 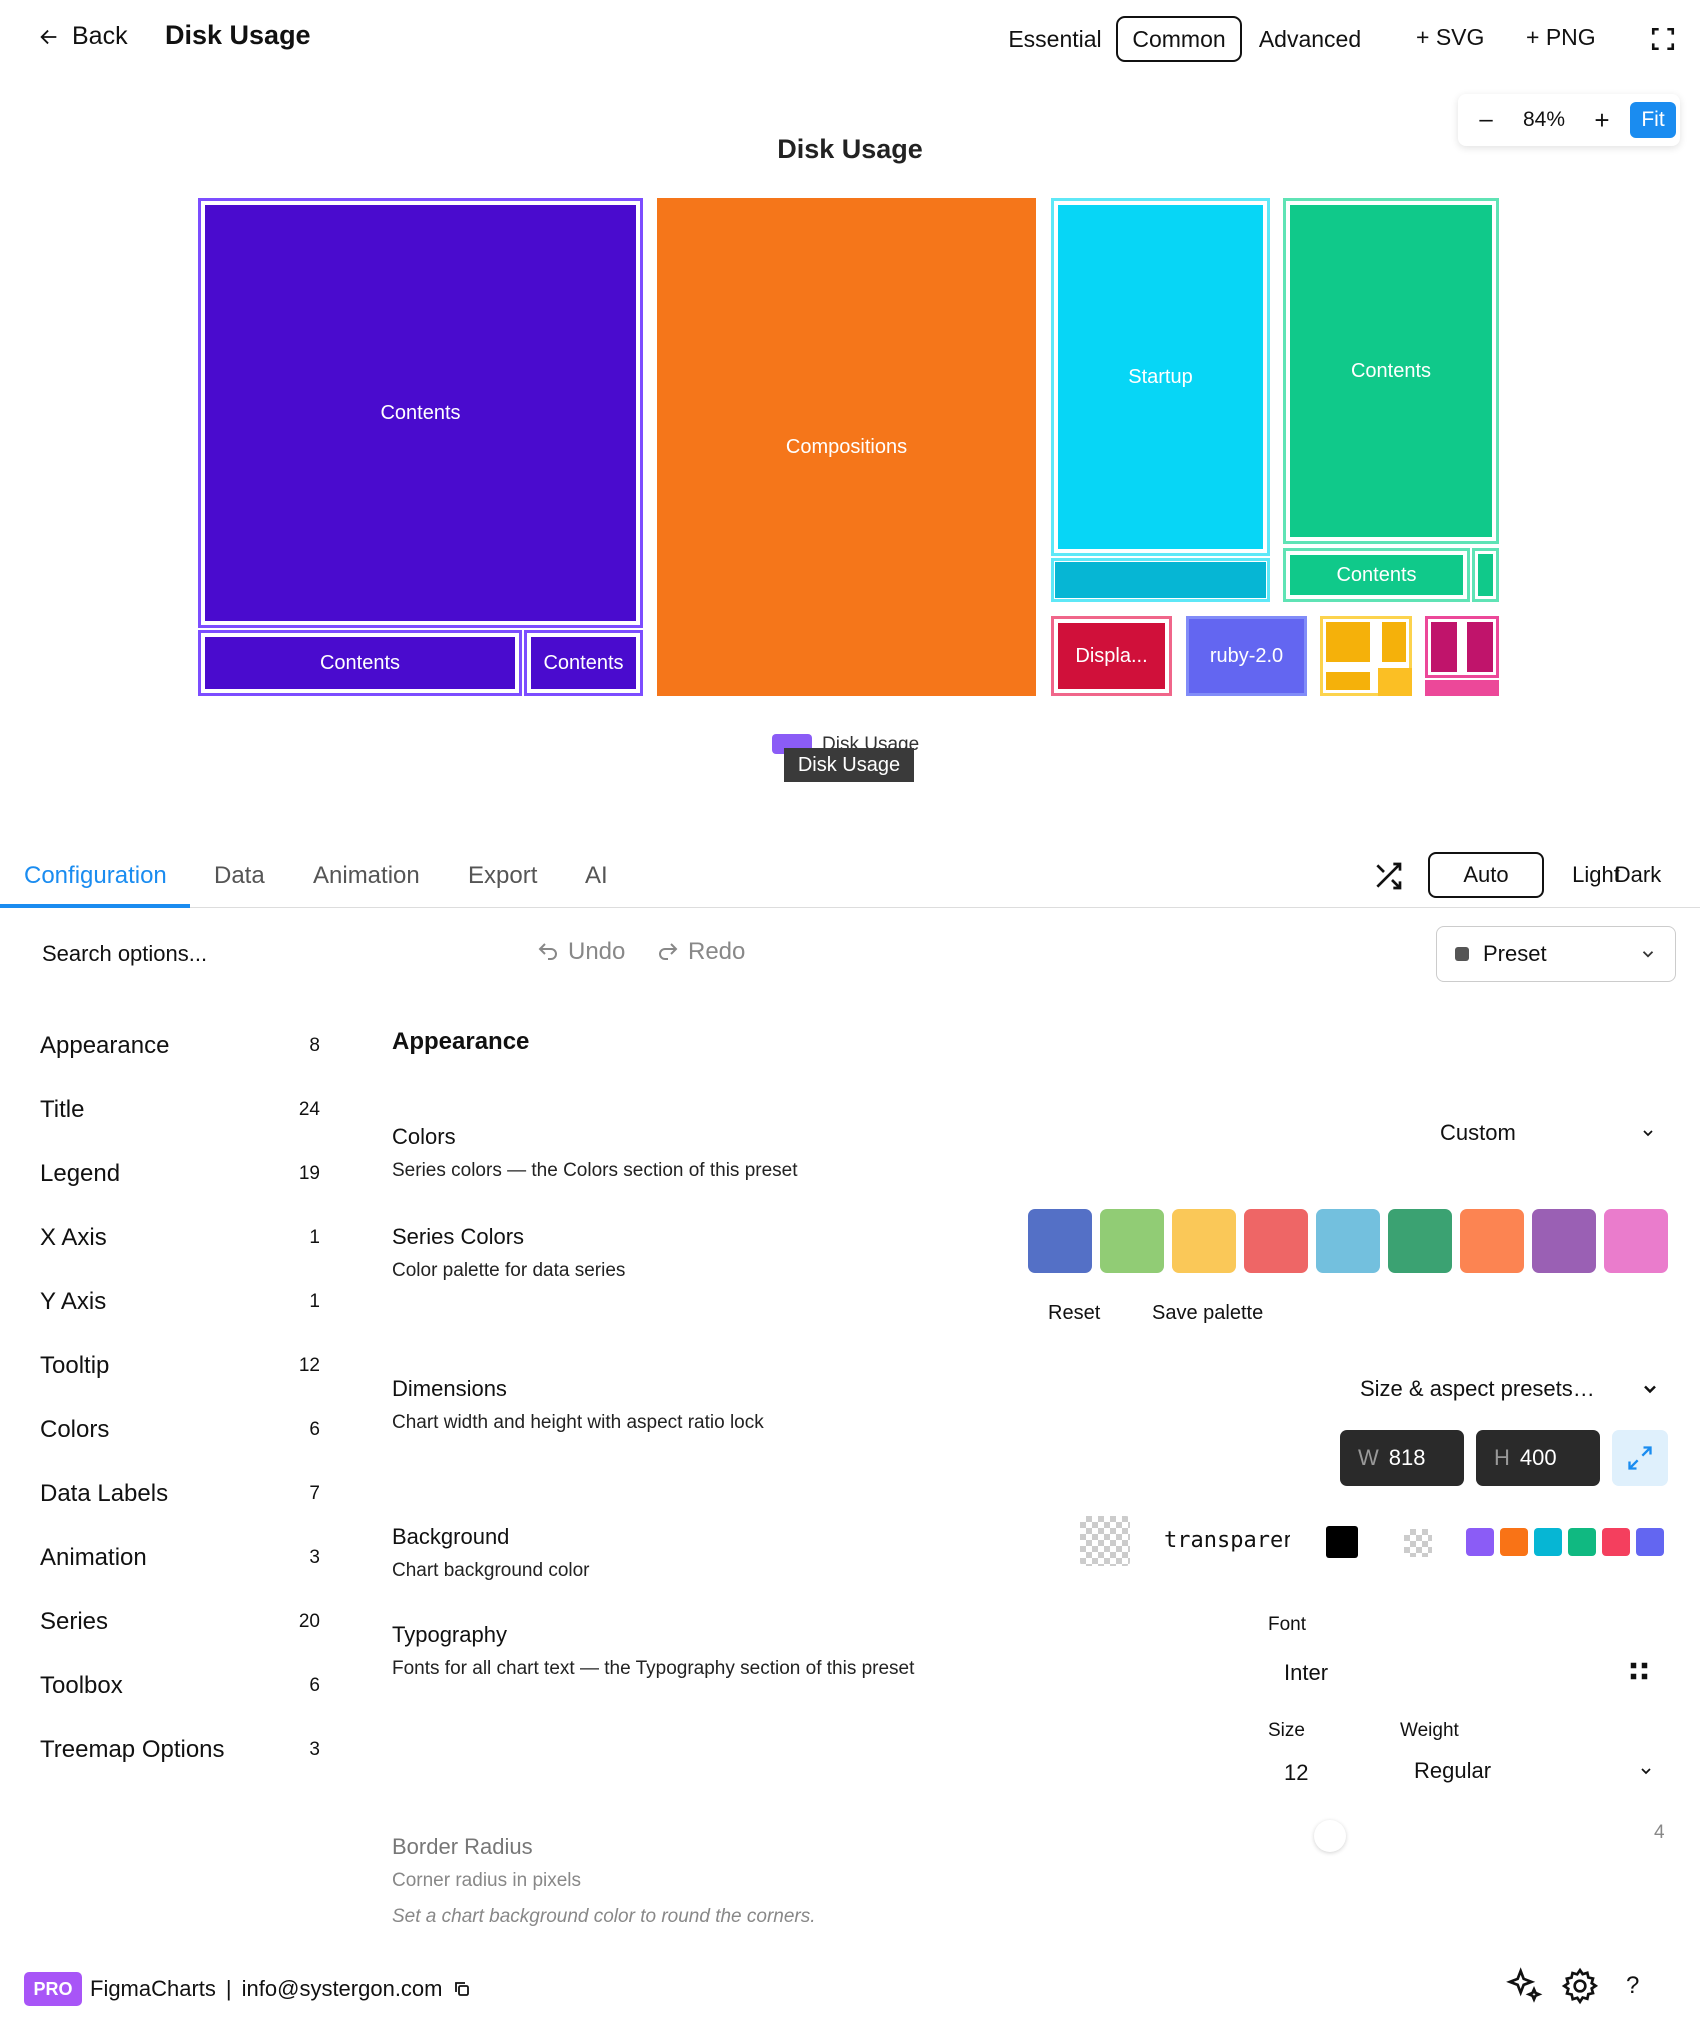 I want to click on mode-essential: Essential, so click(x=1055, y=39).